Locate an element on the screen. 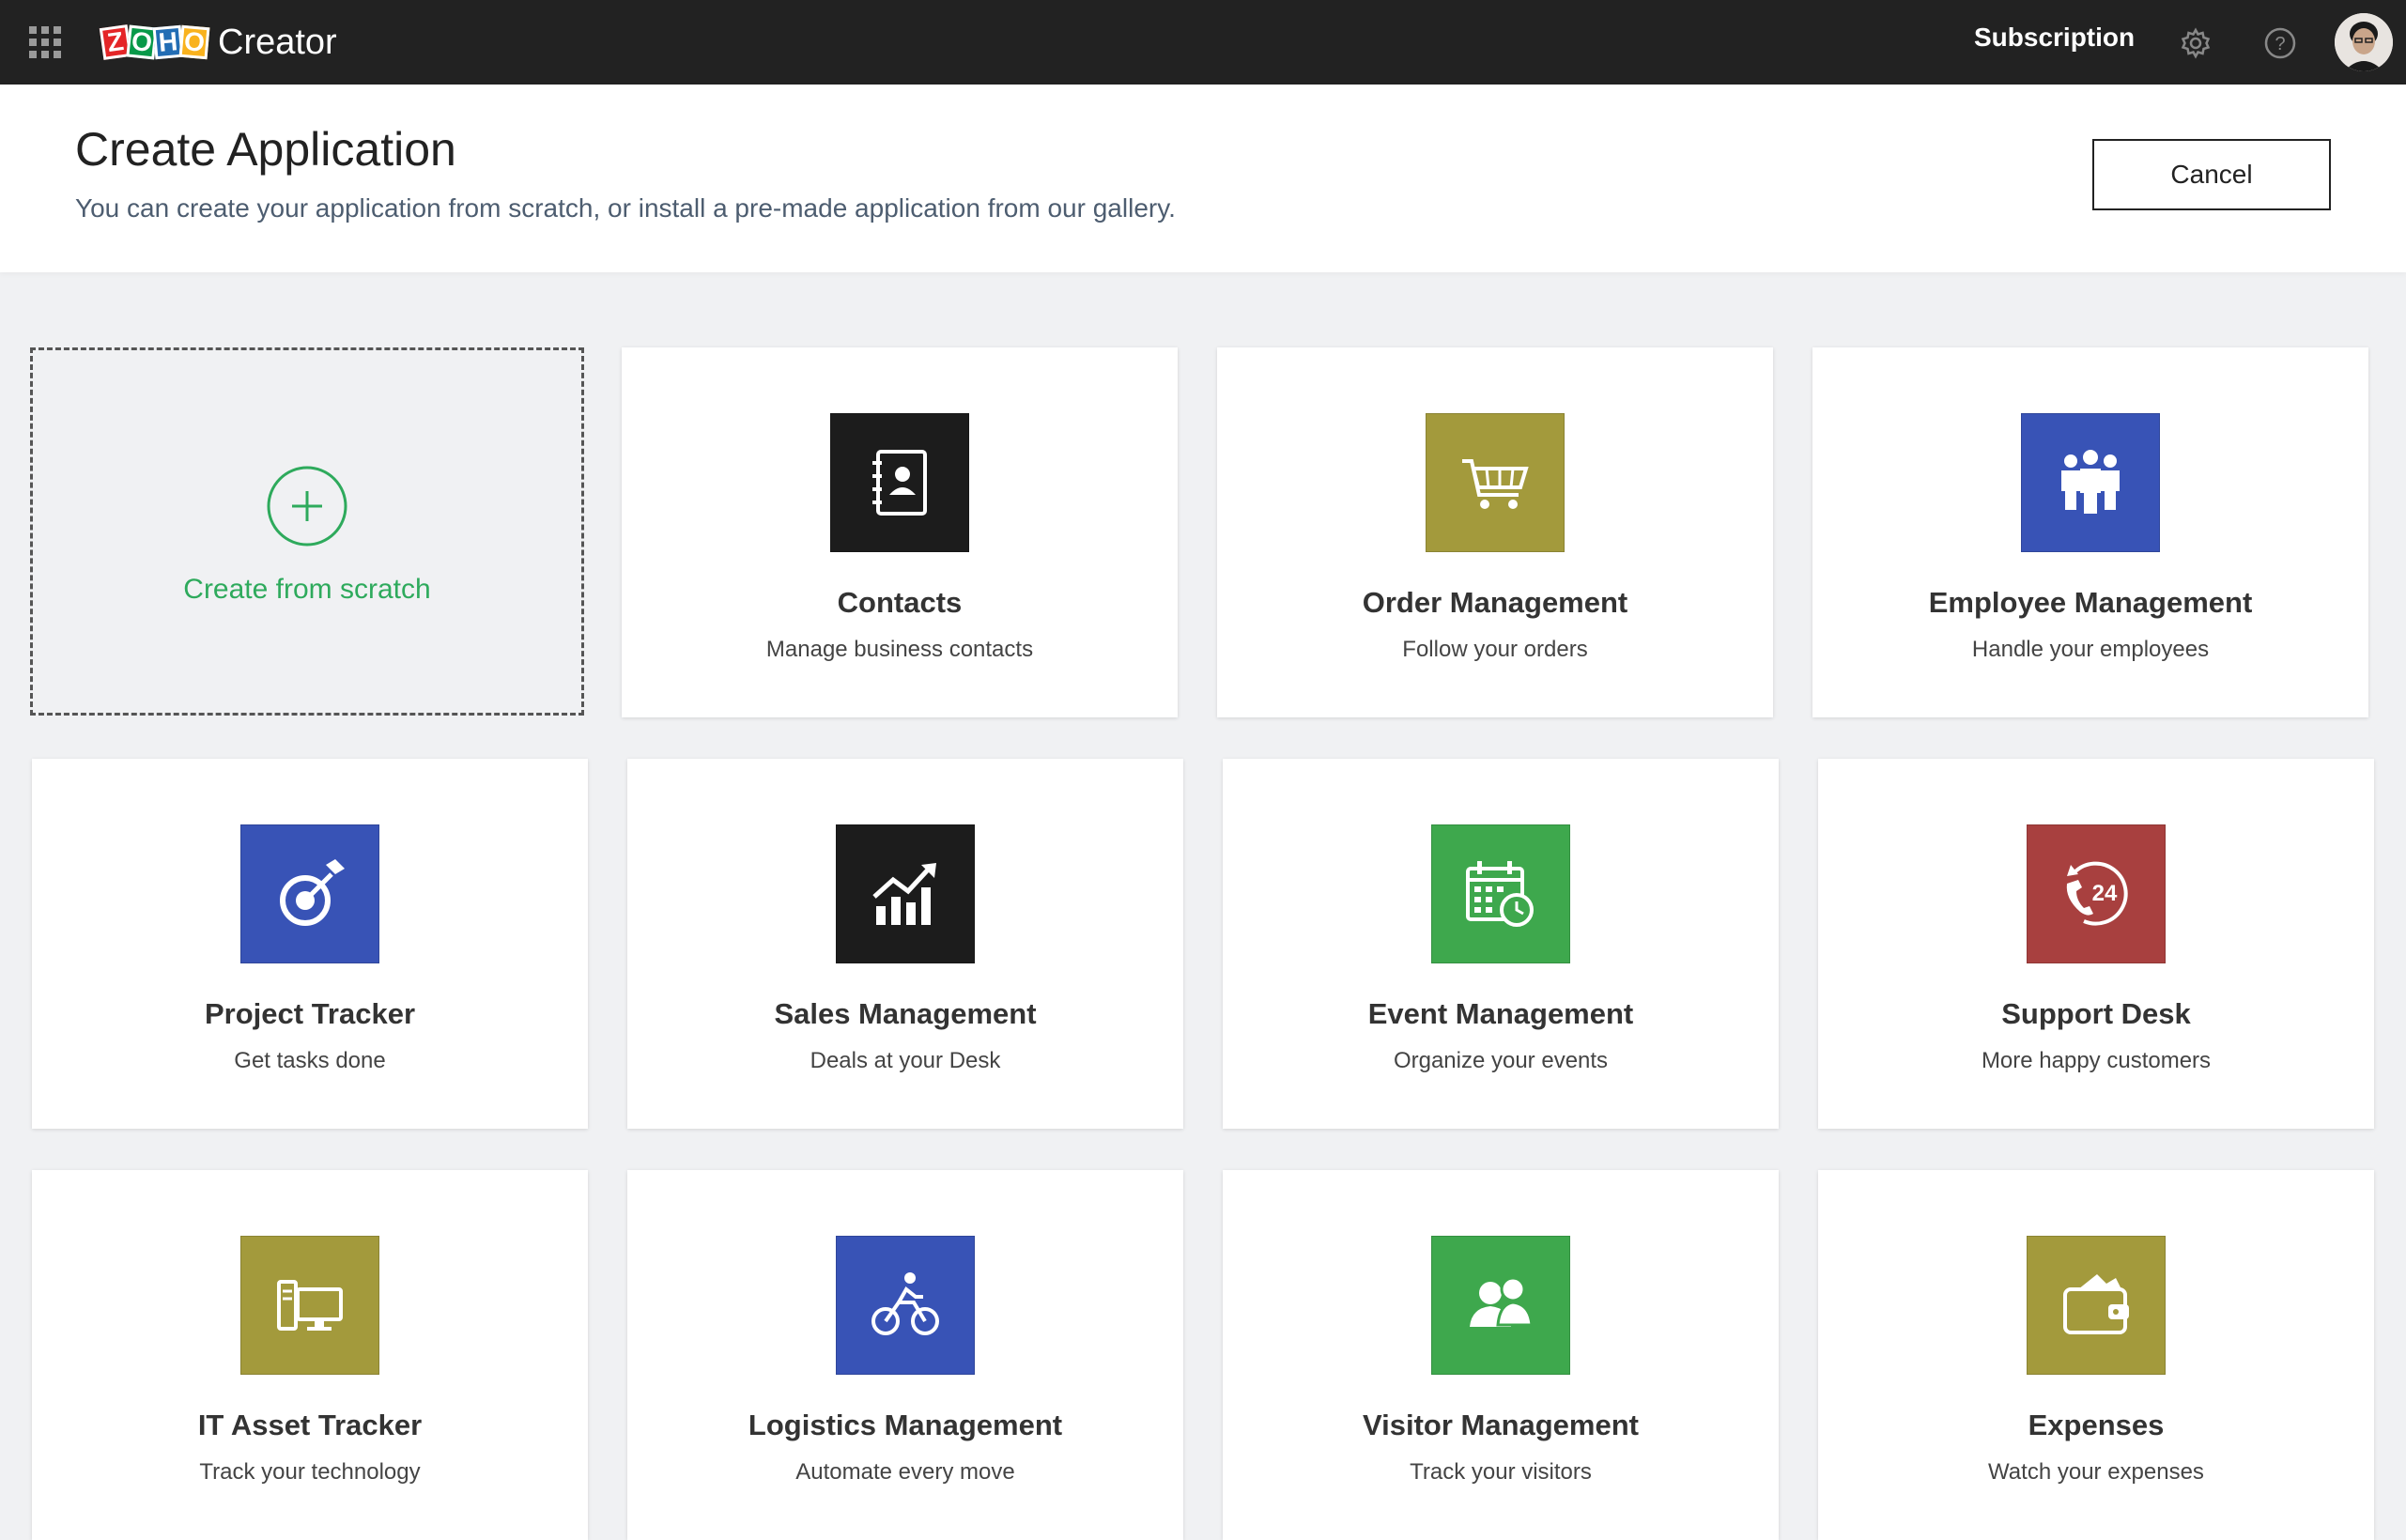 The image size is (2406, 1540). app-description: More happy customers is located at coordinates (2096, 1060).